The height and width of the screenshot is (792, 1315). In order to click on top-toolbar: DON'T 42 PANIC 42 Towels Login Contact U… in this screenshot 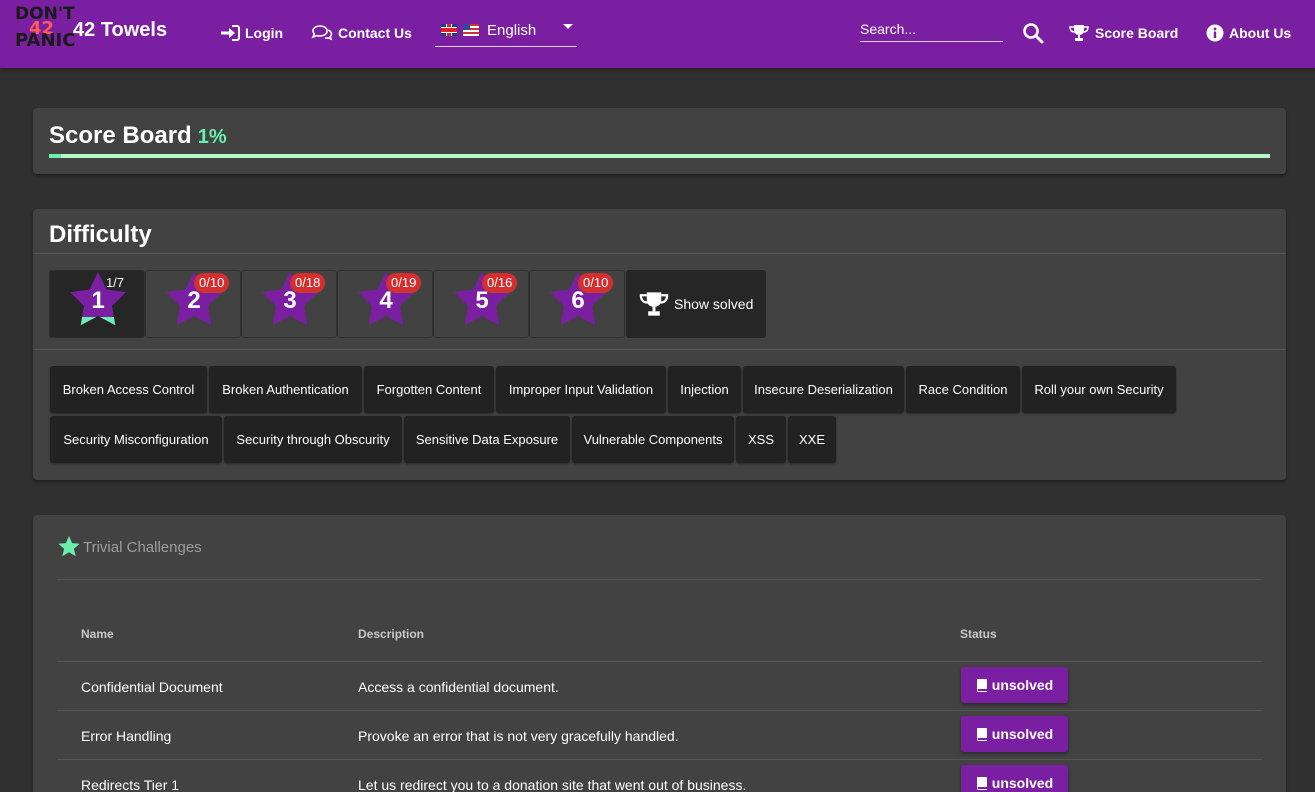, I will do `click(657, 34)`.